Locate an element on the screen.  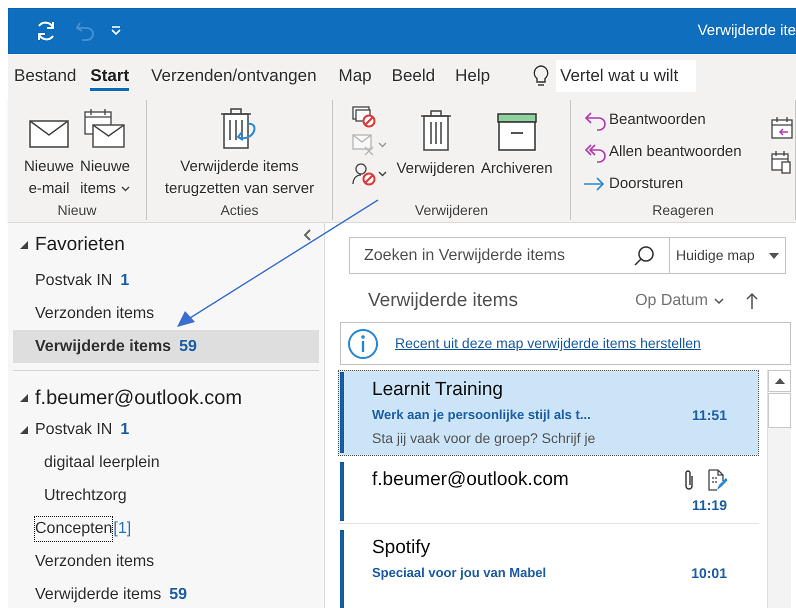
search-input: Zoeken in Verwijderde items is located at coordinates (491, 255).